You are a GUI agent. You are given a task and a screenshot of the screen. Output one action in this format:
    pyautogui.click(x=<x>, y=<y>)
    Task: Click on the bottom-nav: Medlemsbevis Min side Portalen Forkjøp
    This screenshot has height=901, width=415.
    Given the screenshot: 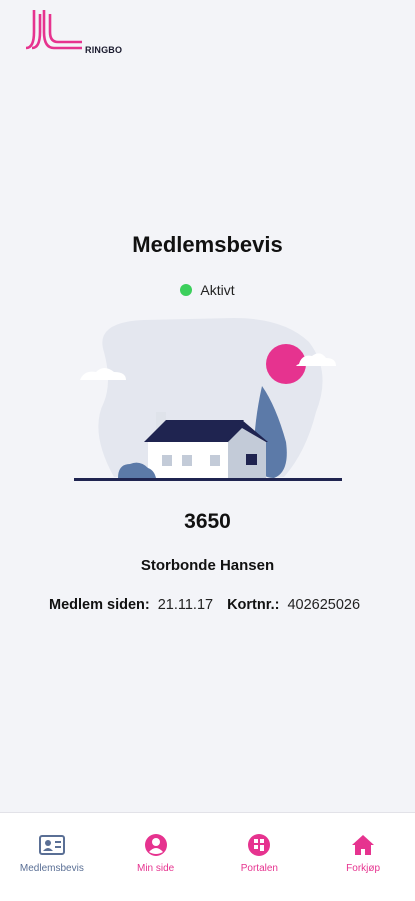 What is the action you would take?
    pyautogui.click(x=207, y=856)
    